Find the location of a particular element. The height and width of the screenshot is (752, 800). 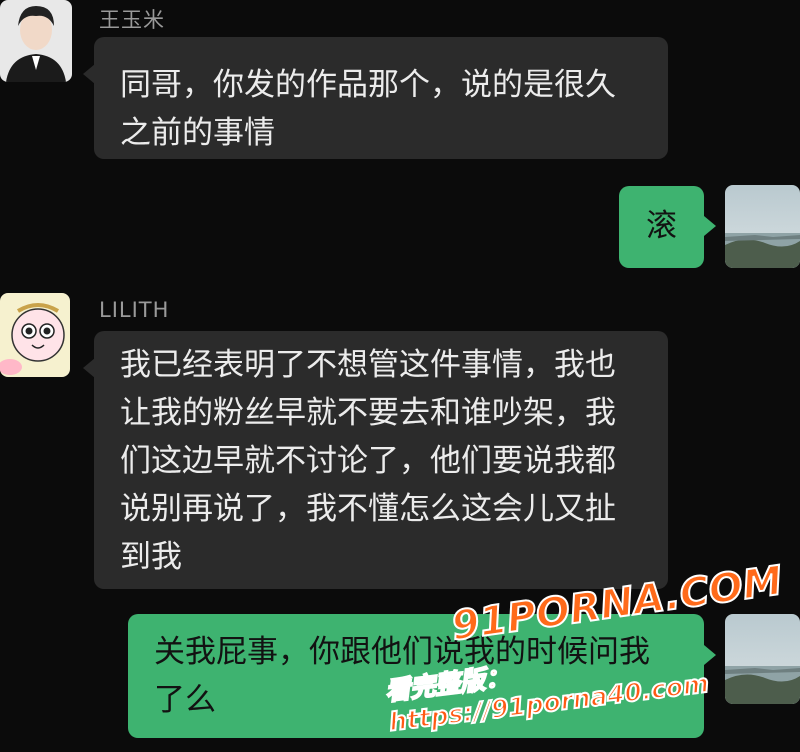

cartoon-character-icon is located at coordinates (35, 335).